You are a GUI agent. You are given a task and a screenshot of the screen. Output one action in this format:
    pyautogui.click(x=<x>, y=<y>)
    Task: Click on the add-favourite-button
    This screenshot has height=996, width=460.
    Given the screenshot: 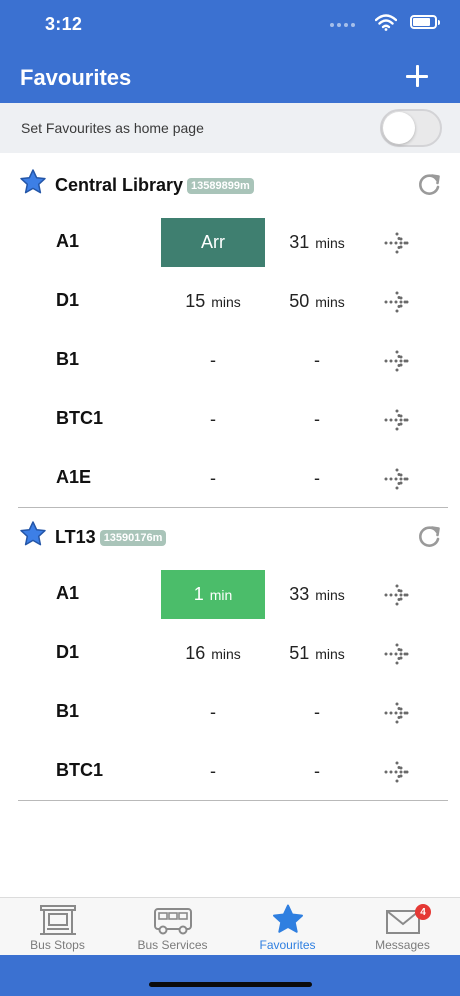 What is the action you would take?
    pyautogui.click(x=418, y=76)
    